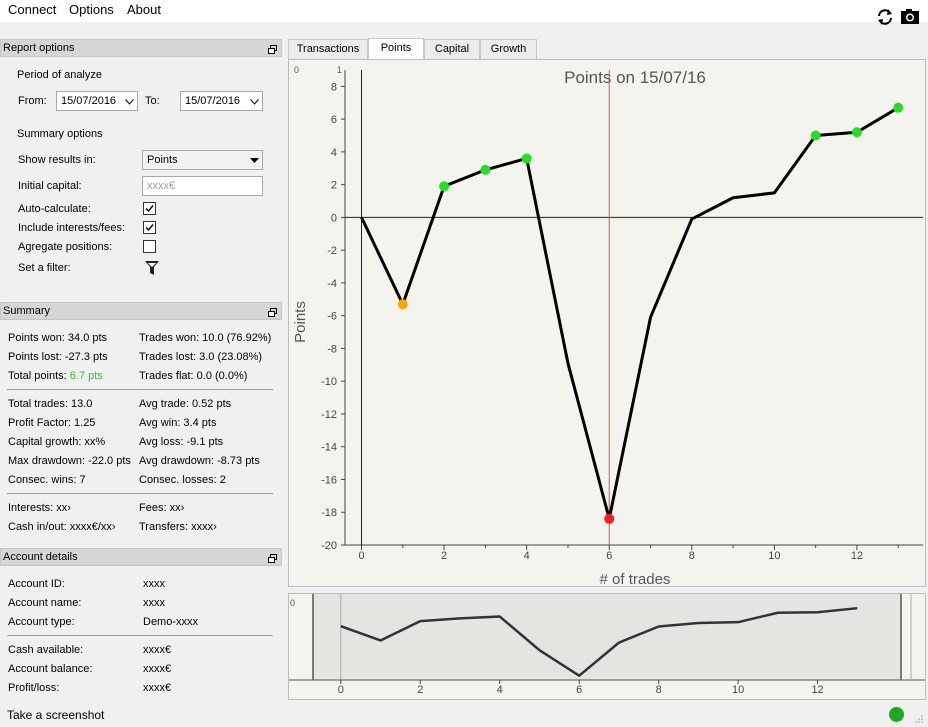 The width and height of the screenshot is (928, 727). I want to click on y-tick-label: 2, so click(334, 186).